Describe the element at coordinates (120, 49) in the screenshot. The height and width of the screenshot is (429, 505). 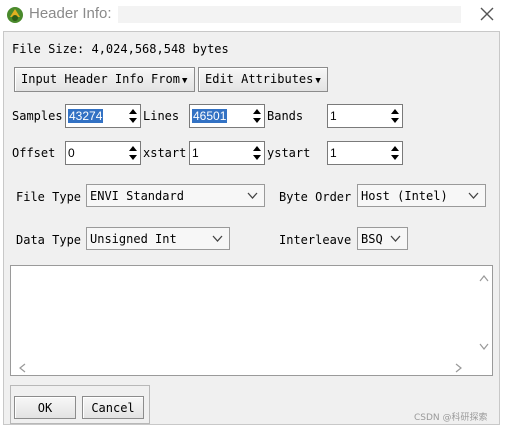
I see `file-size-label: File Size: 4,024,568,548 bytes` at that location.